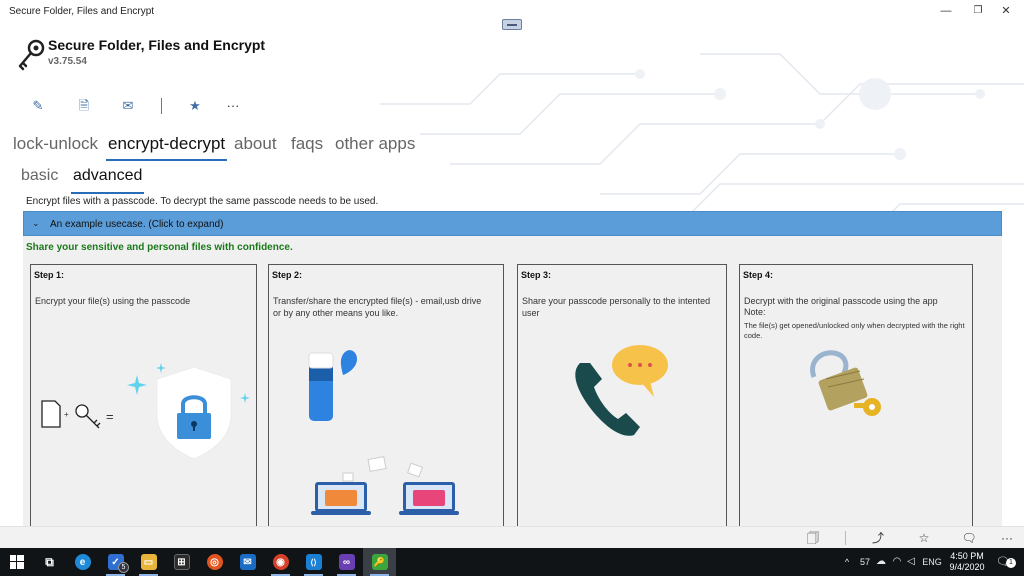 Image resolution: width=1024 pixels, height=576 pixels. Describe the element at coordinates (813, 538) in the screenshot. I see `clipboard-lock-icon: 🗍` at that location.